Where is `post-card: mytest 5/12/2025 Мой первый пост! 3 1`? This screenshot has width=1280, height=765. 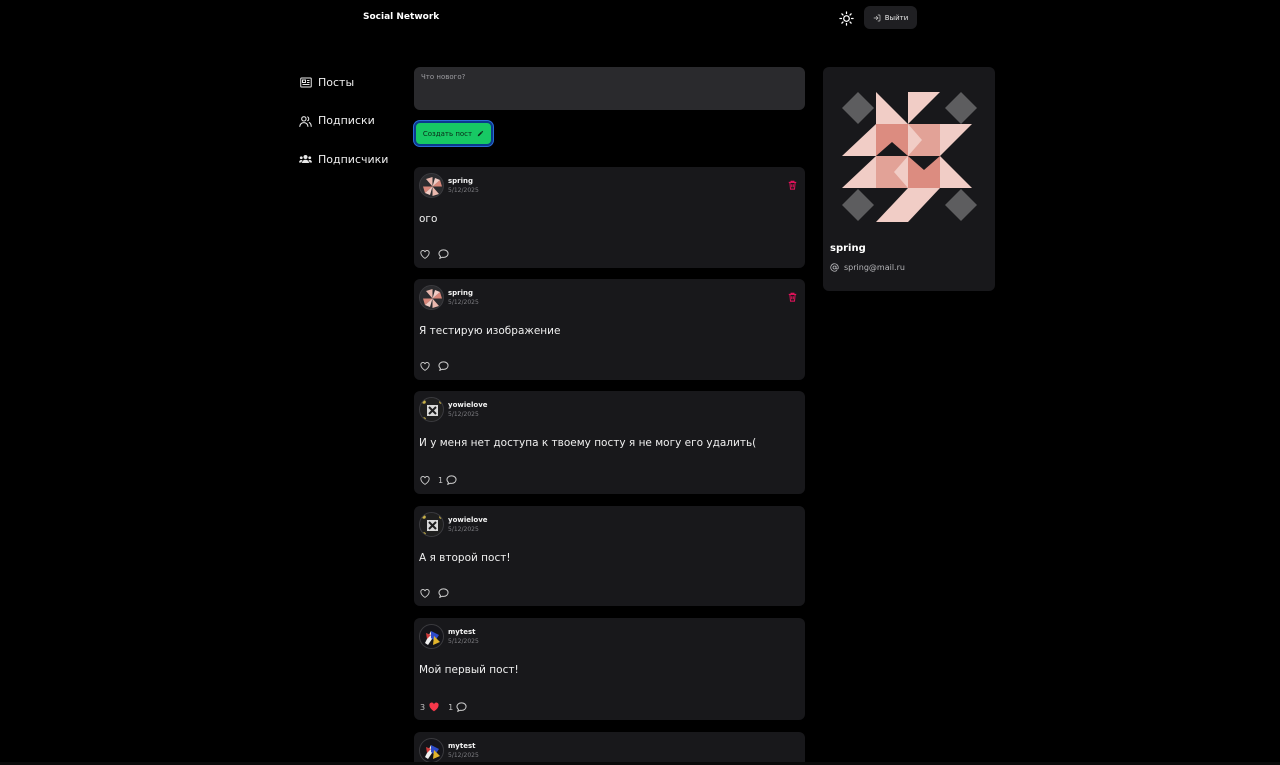
post-card: mytest 5/12/2025 Мой первый пост! 3 1 is located at coordinates (609, 669).